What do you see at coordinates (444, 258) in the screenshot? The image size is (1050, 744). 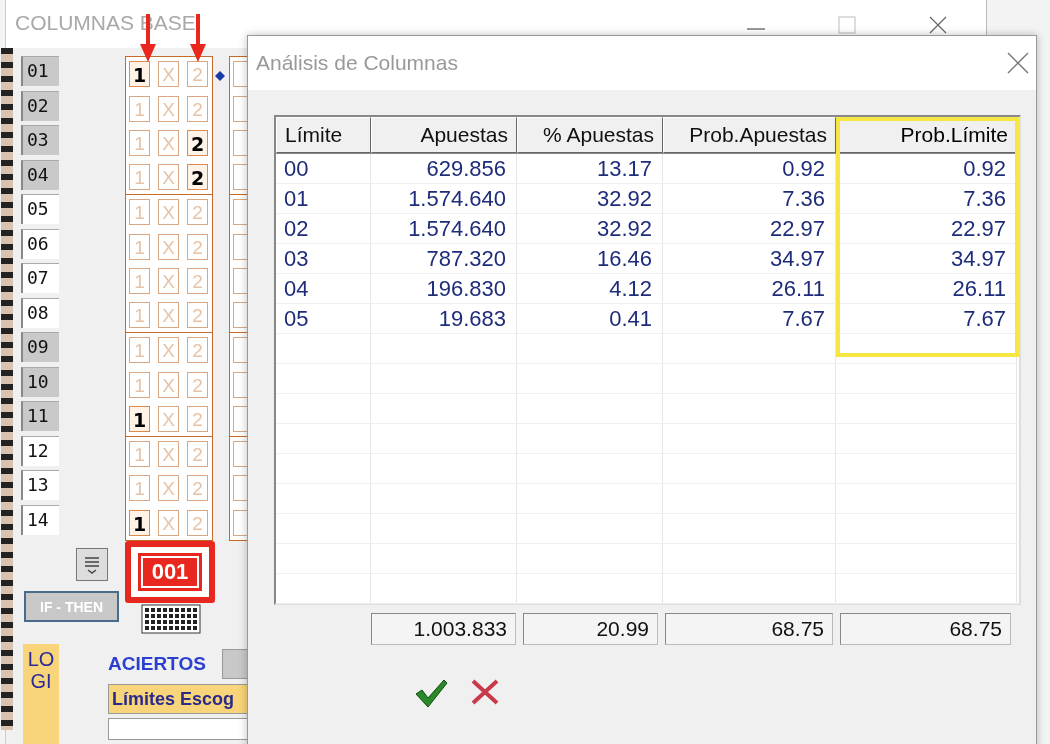 I see `table-cell: 787.320` at bounding box center [444, 258].